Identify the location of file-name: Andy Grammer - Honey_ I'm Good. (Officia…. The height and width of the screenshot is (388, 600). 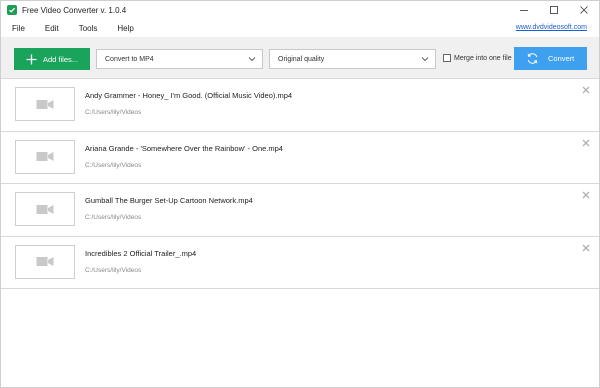
(189, 95).